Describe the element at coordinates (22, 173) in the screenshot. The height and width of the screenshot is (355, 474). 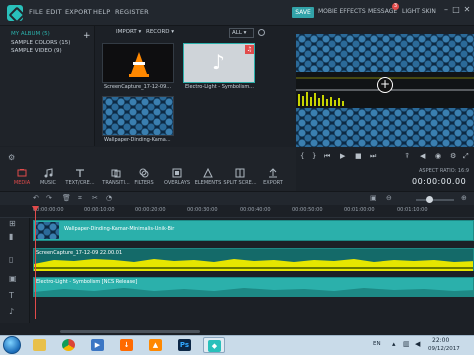
I see `media-icon` at that location.